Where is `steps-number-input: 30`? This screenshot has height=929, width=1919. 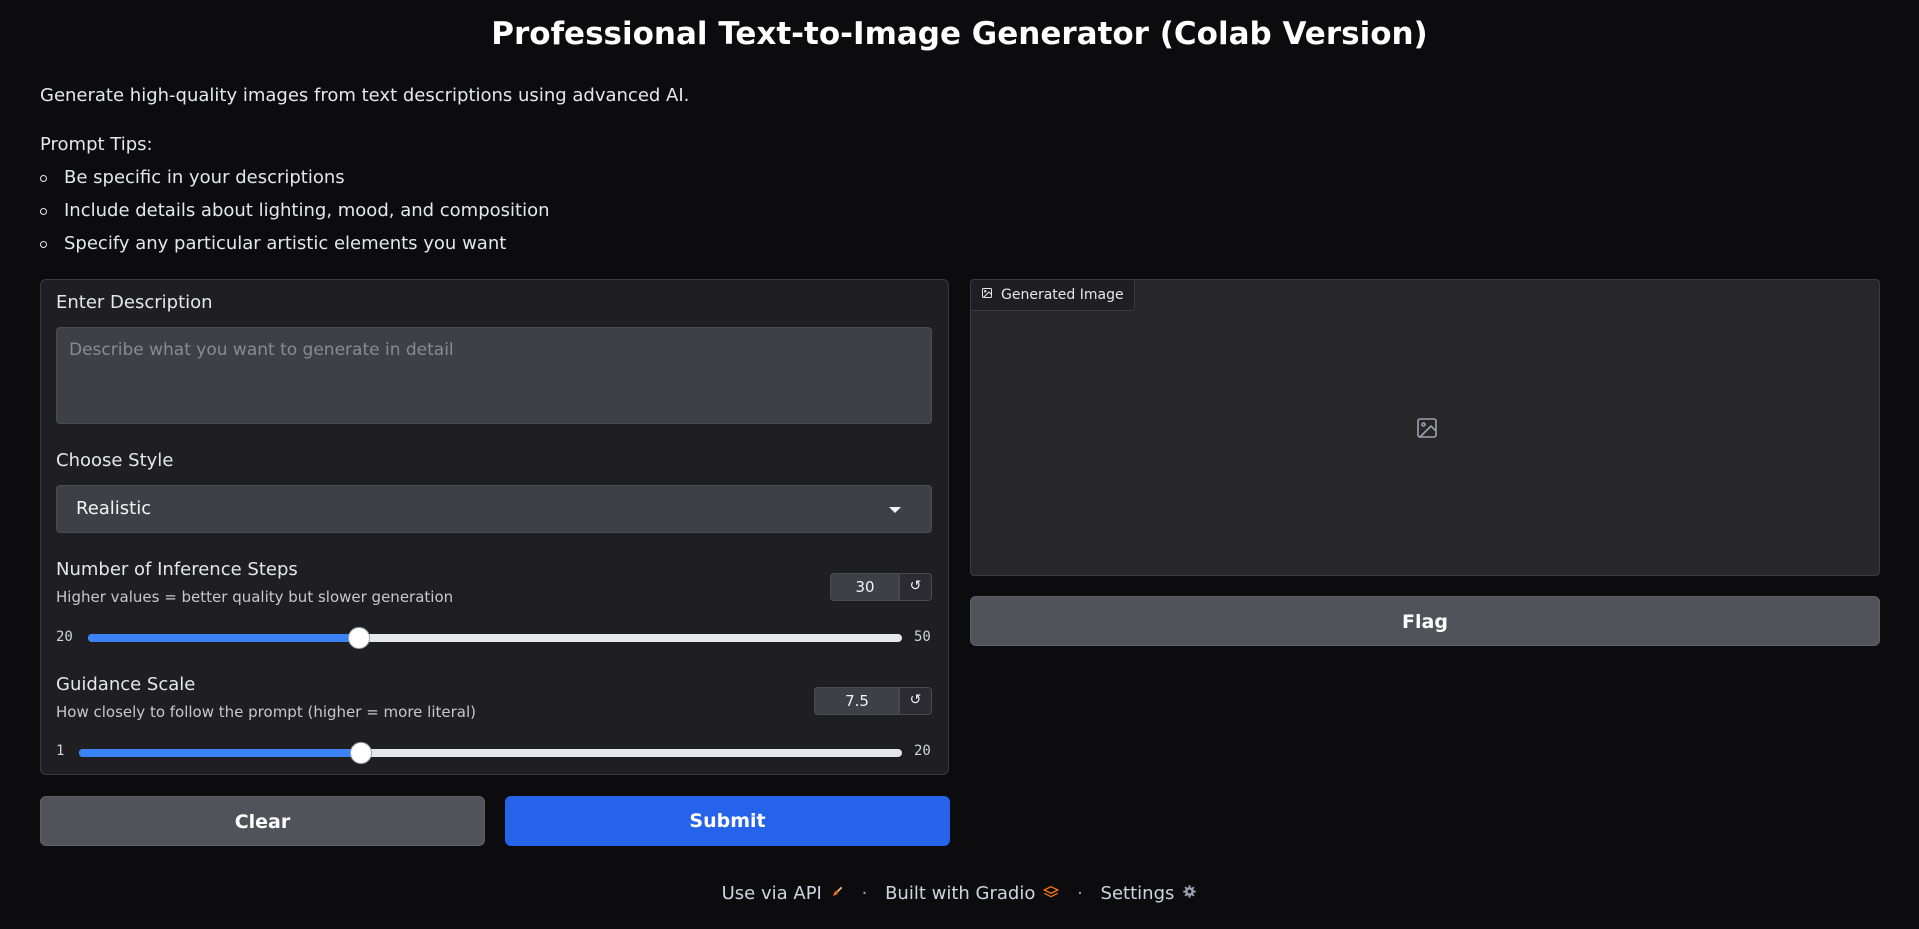 steps-number-input: 30 is located at coordinates (865, 587).